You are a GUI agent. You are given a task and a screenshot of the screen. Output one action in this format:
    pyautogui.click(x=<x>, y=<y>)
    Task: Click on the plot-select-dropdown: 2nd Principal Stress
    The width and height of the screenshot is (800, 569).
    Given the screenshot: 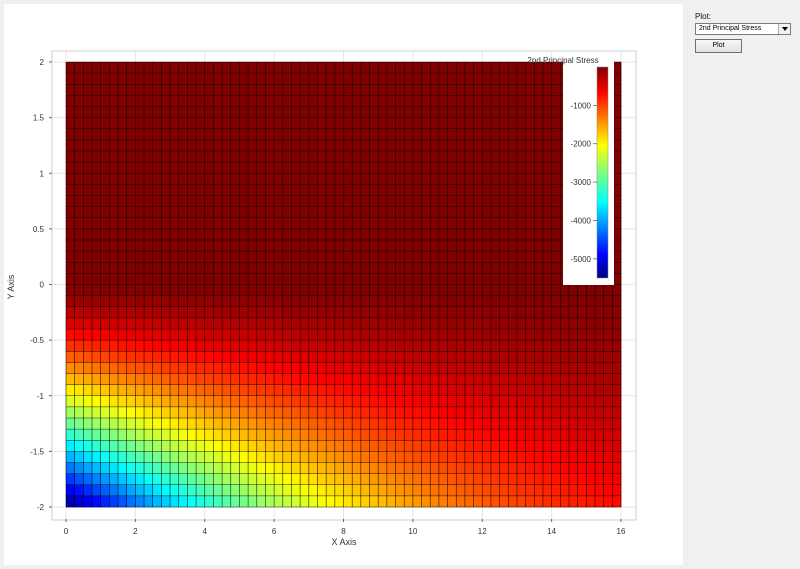 What is the action you would take?
    pyautogui.click(x=743, y=29)
    